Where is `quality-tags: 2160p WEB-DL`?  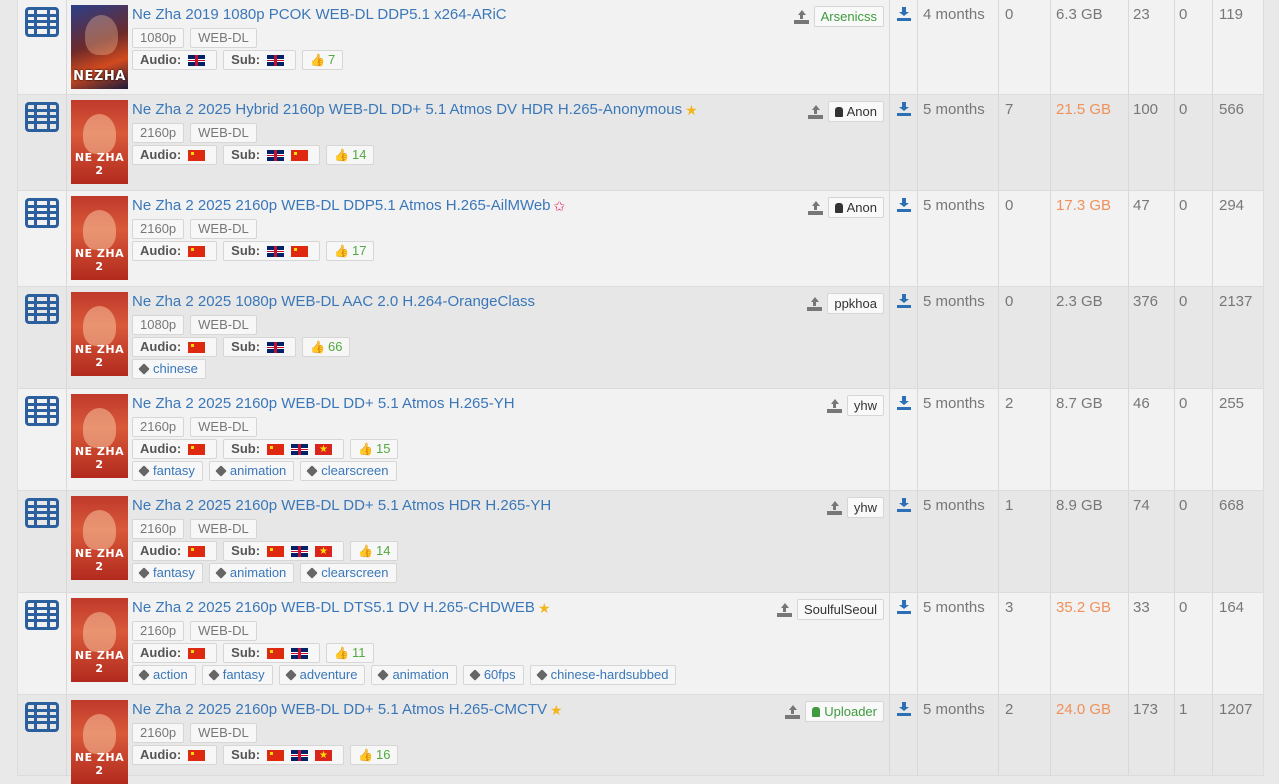
quality-tags: 2160p WEB-DL is located at coordinates (508, 133).